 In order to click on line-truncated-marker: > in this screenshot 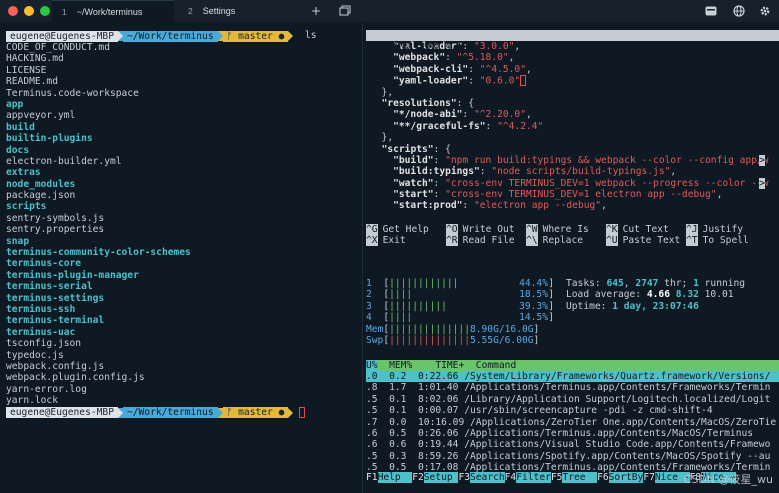, I will do `click(762, 183)`.